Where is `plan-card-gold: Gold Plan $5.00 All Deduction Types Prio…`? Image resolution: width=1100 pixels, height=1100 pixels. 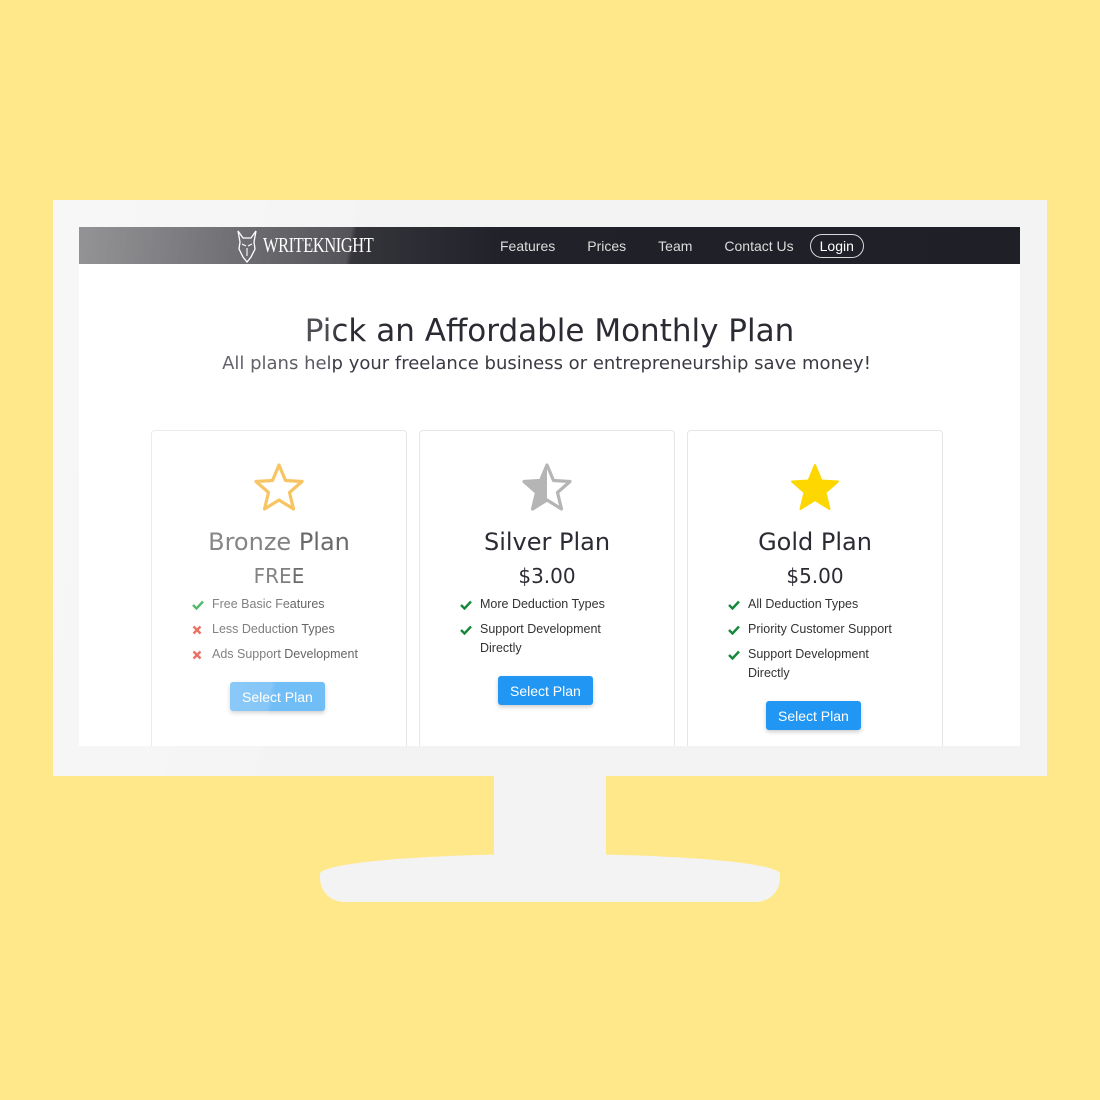
plan-card-gold: Gold Plan $5.00 All Deduction Types Prio… is located at coordinates (815, 588).